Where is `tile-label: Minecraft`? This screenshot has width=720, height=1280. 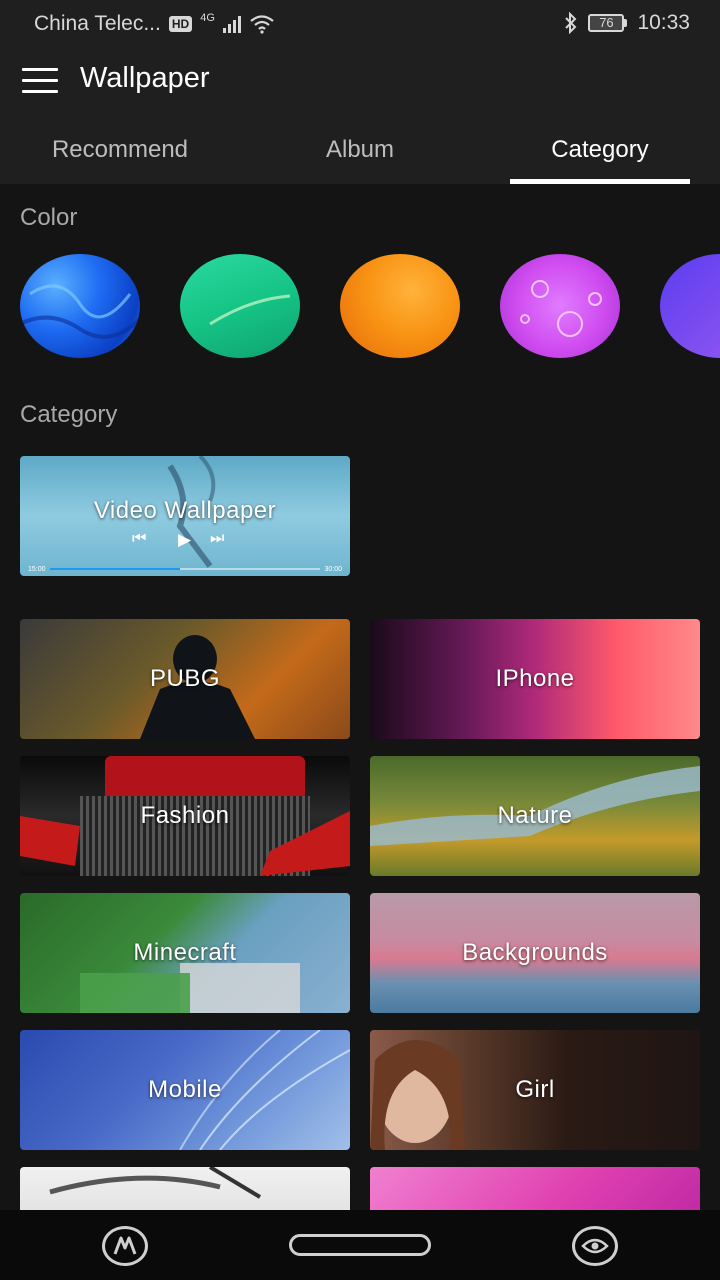 tile-label: Minecraft is located at coordinates (185, 952).